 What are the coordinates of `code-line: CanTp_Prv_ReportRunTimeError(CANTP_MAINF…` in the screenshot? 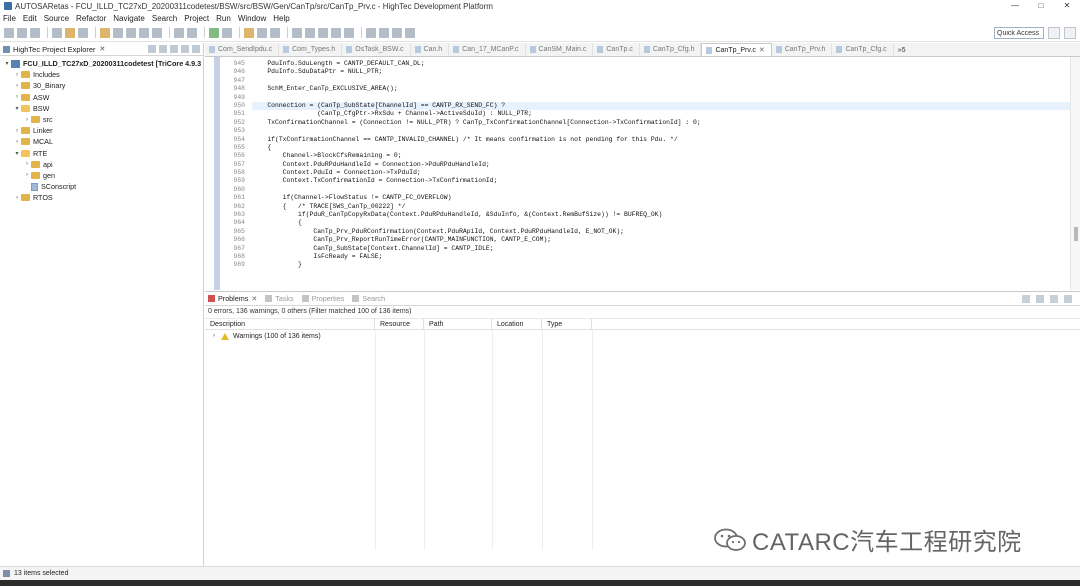 It's located at (662, 240).